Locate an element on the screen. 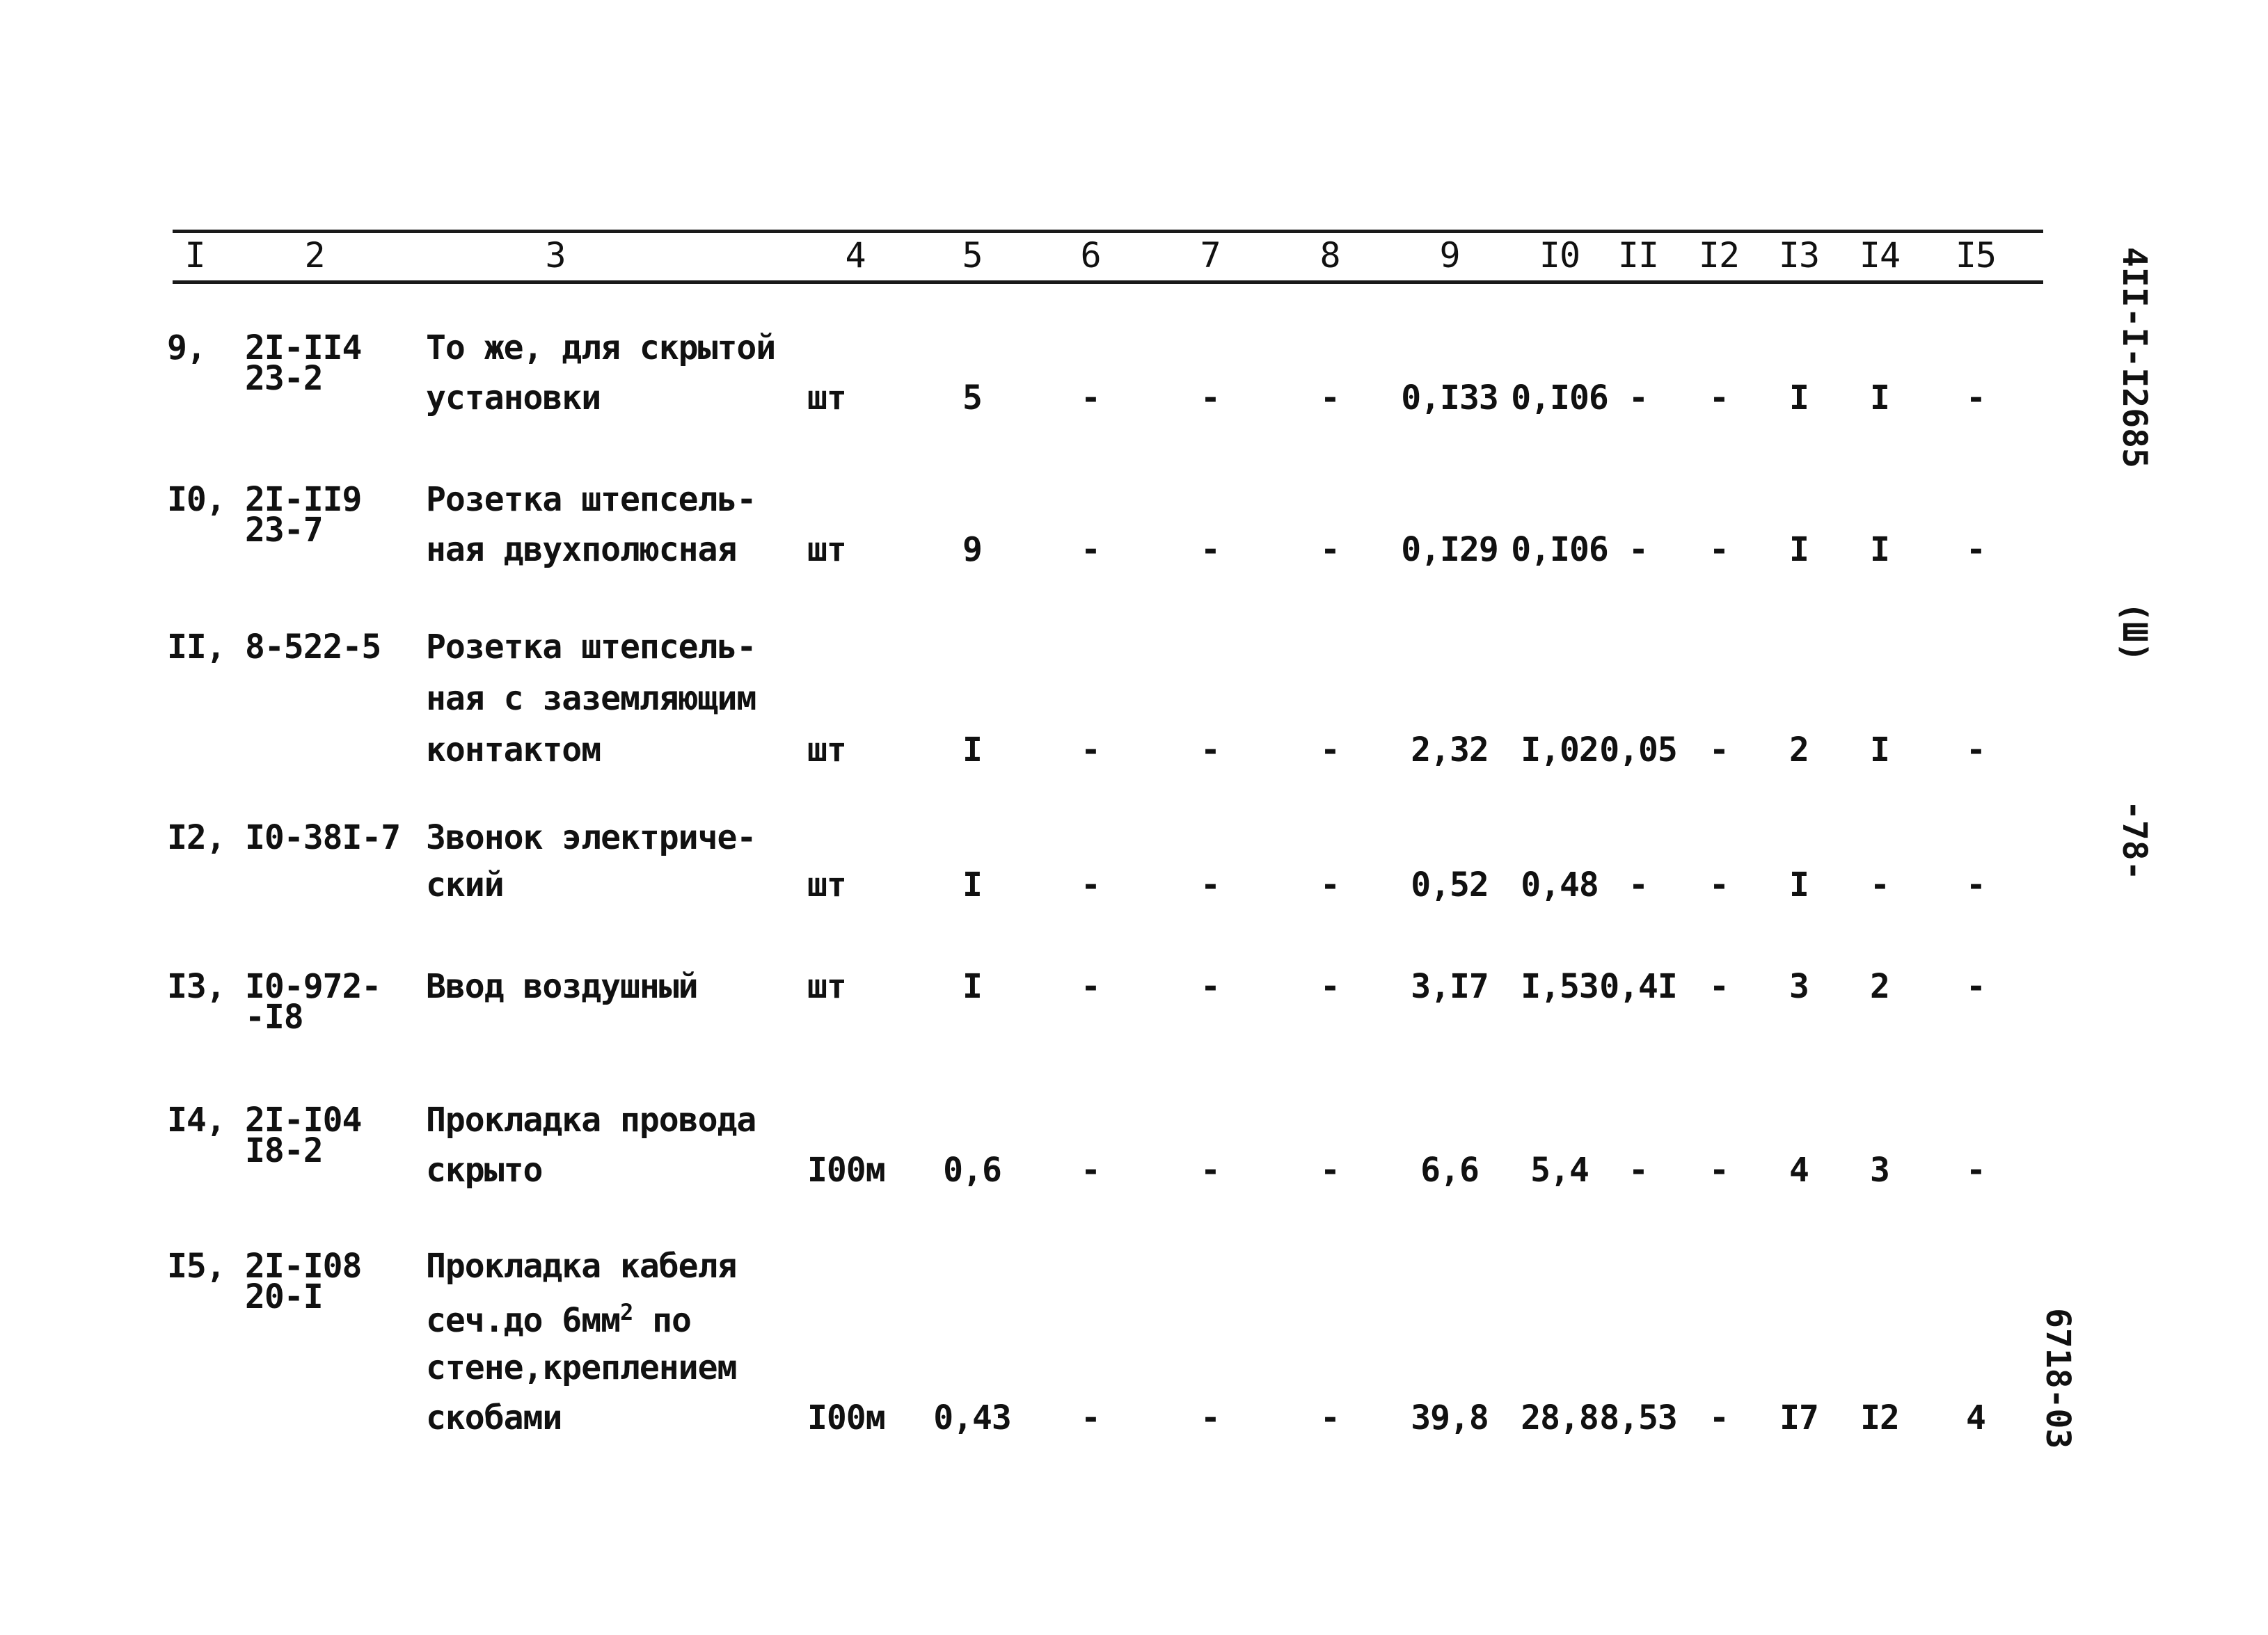  description-line: сеч.до 6мм2 по is located at coordinates (559, 1319).